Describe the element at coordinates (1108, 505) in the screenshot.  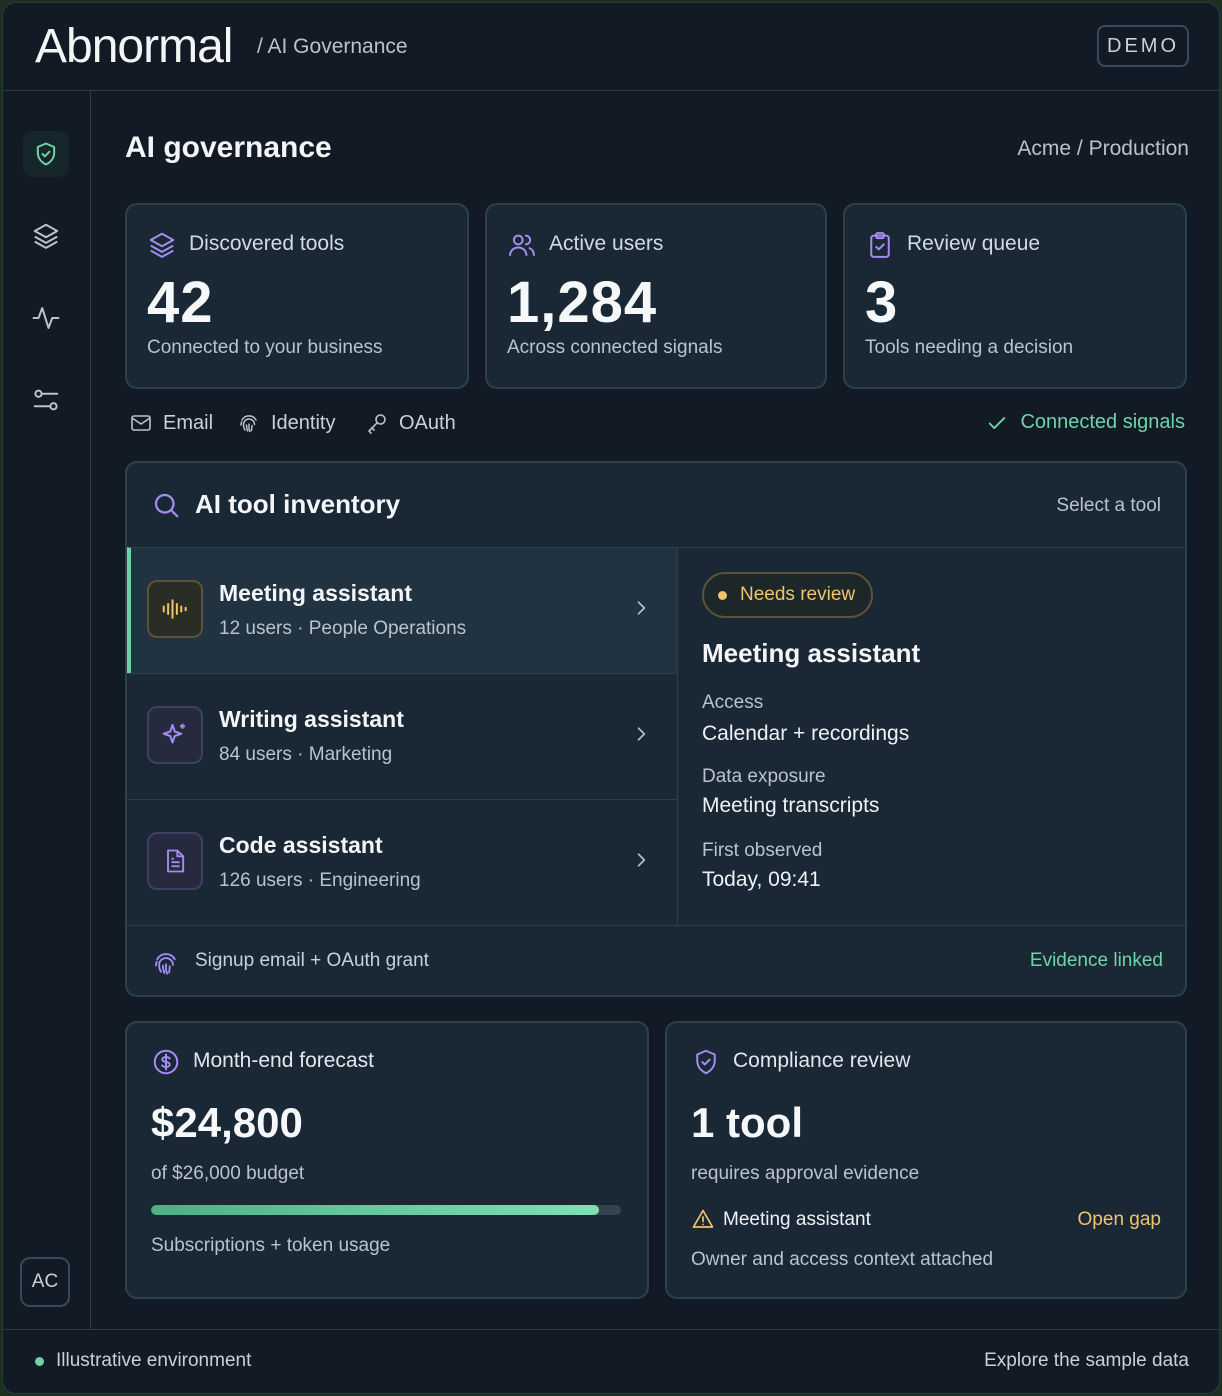
I see `select-tool-hint: Select a tool` at that location.